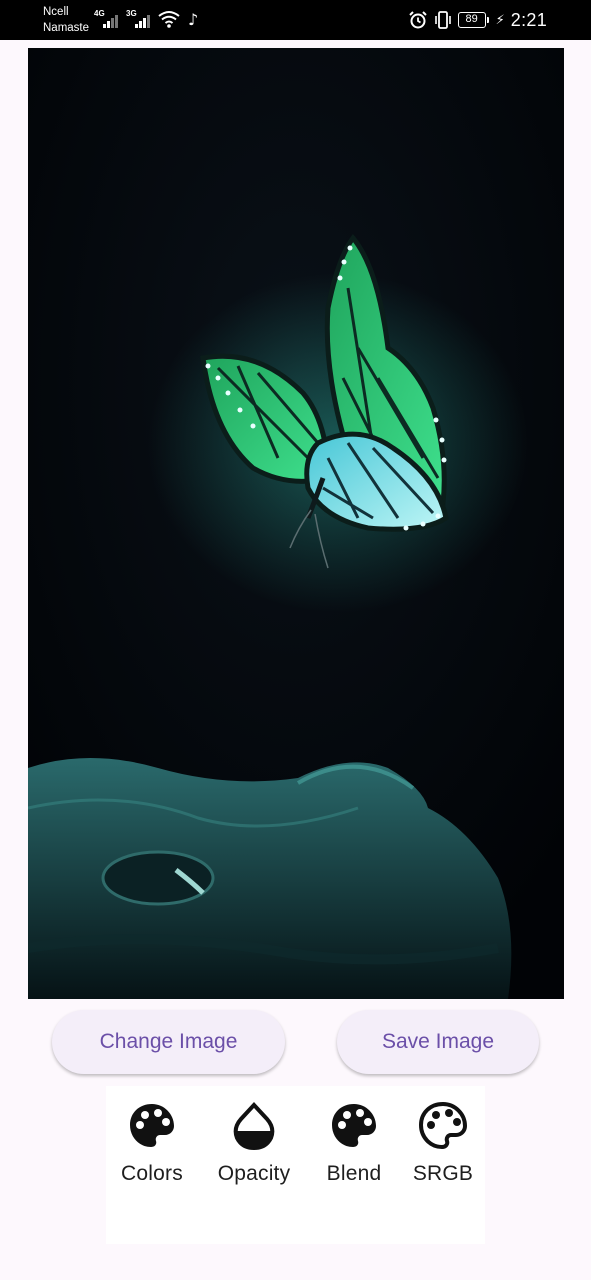 This screenshot has width=591, height=1280. What do you see at coordinates (443, 1126) in the screenshot?
I see `palette-outline-icon` at bounding box center [443, 1126].